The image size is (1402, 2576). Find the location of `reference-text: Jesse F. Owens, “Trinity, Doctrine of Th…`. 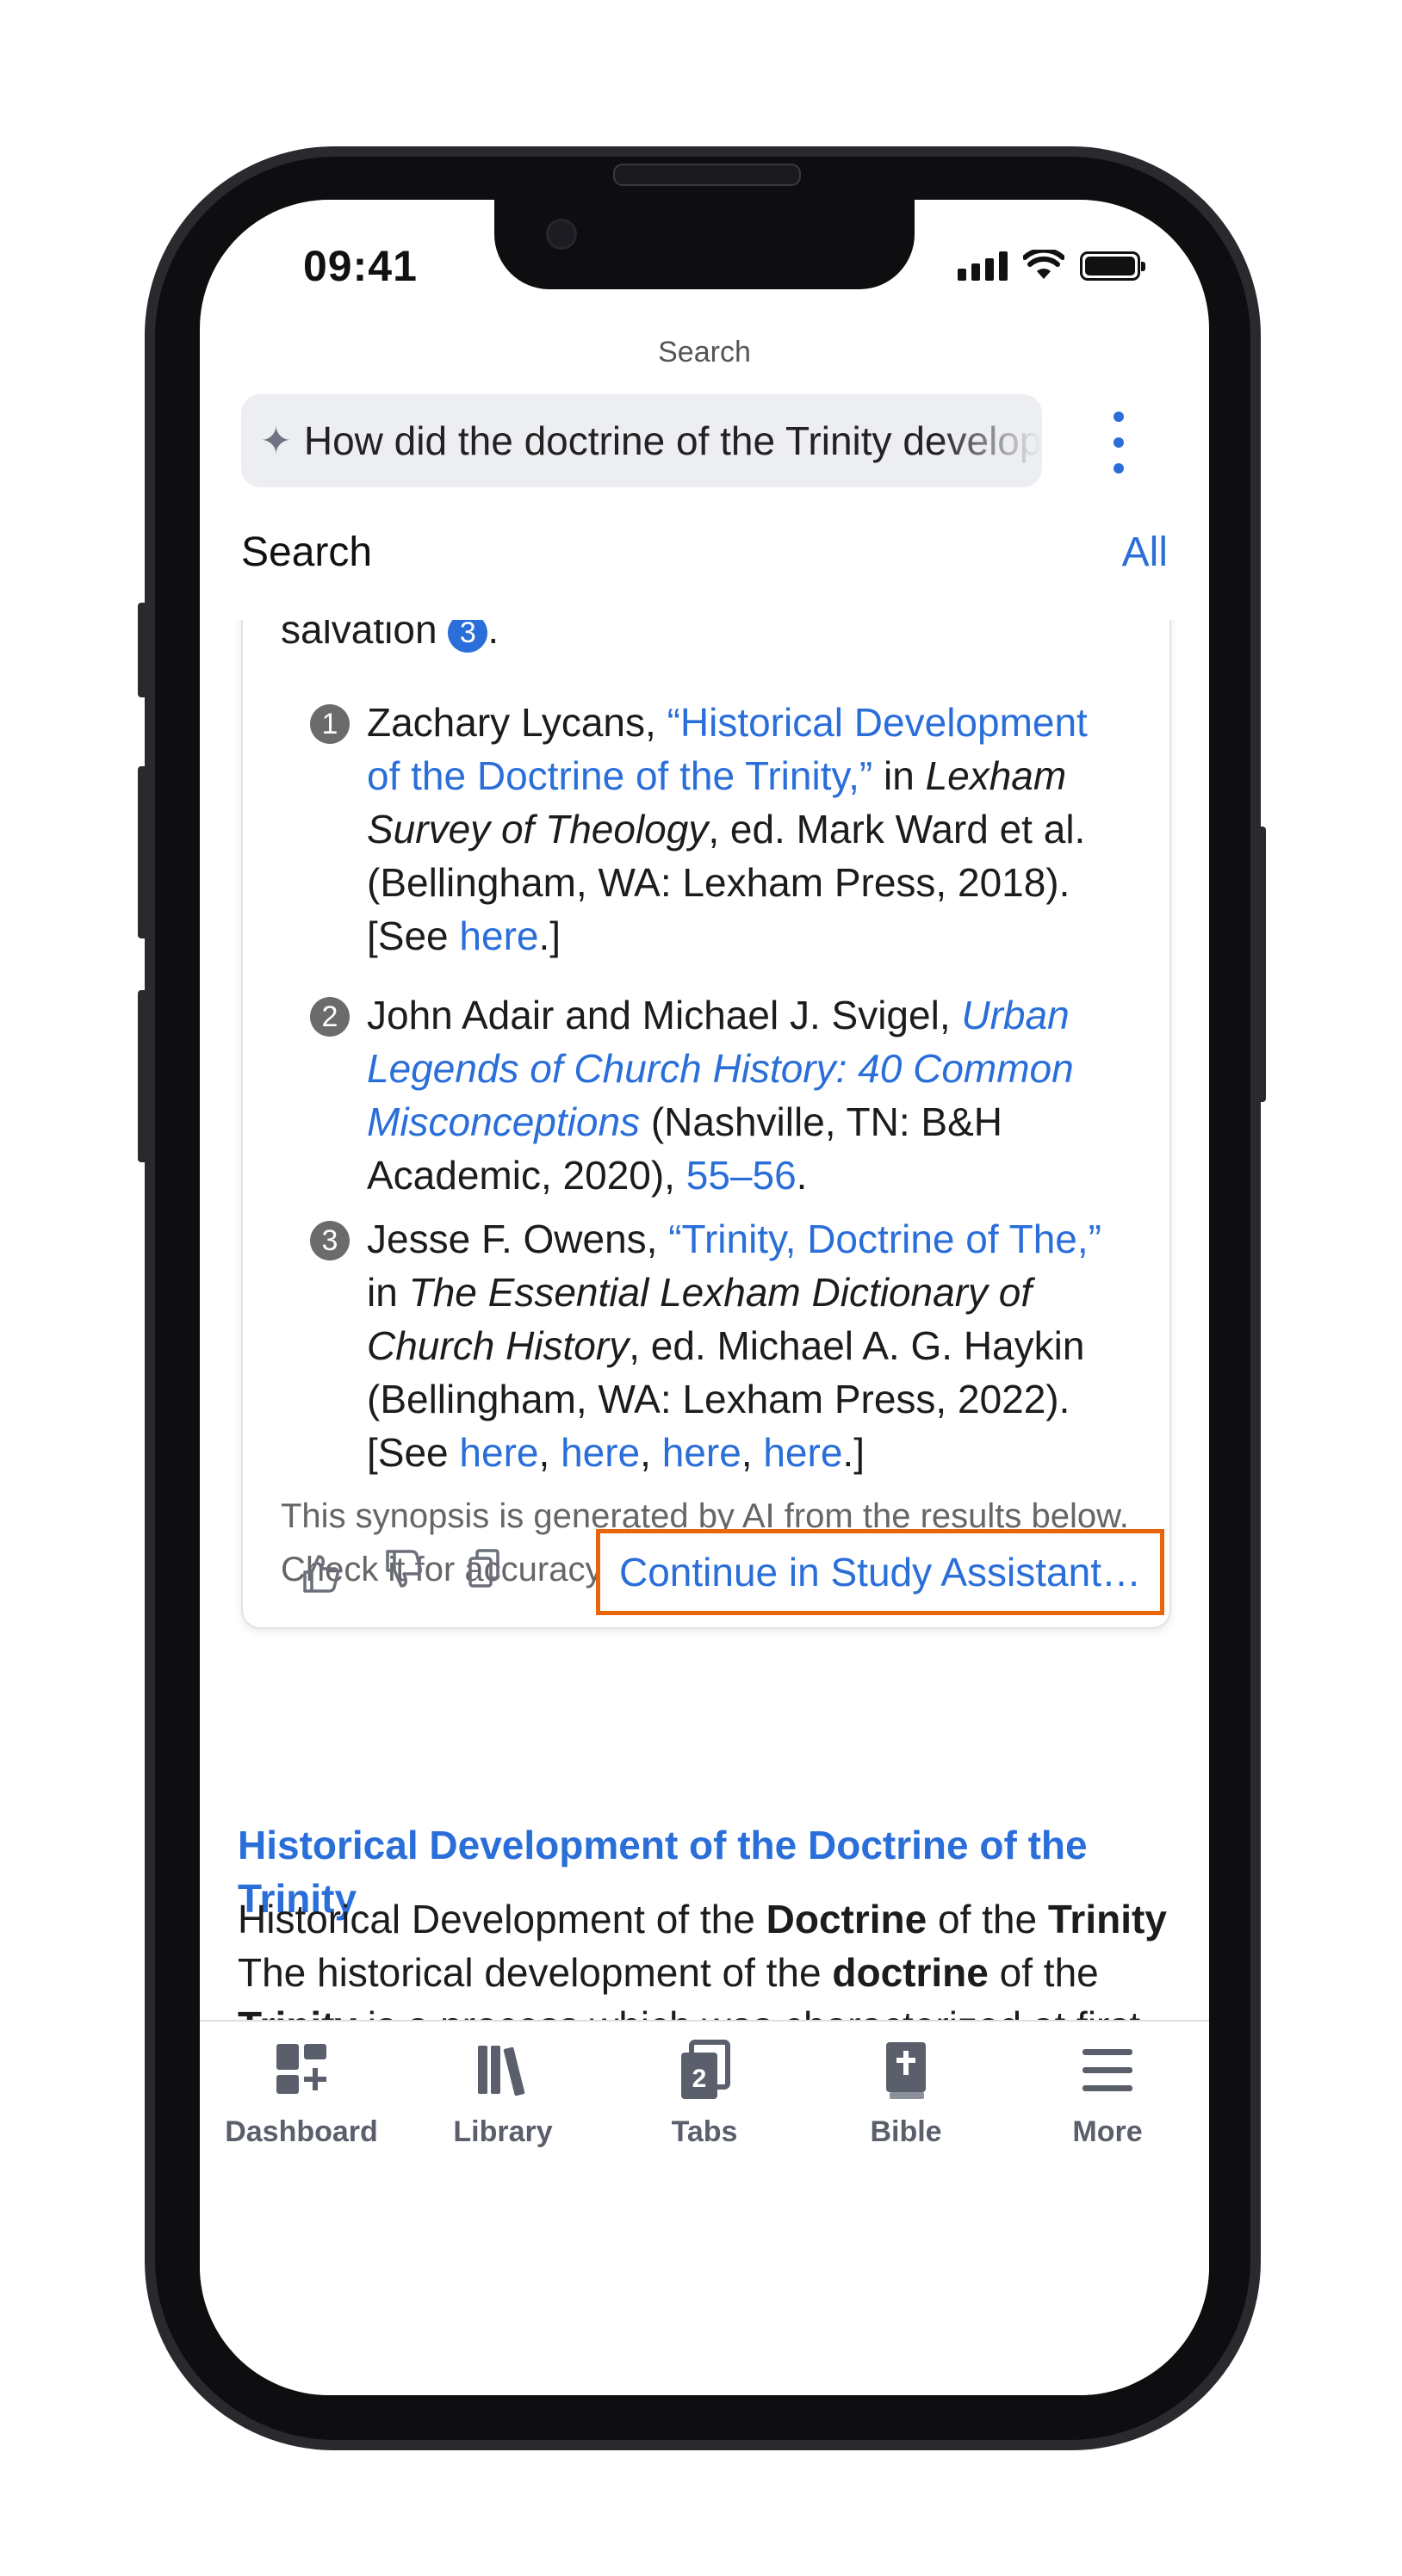

reference-text: Jesse F. Owens, “Trinity, Doctrine of Th… is located at coordinates (734, 1346).